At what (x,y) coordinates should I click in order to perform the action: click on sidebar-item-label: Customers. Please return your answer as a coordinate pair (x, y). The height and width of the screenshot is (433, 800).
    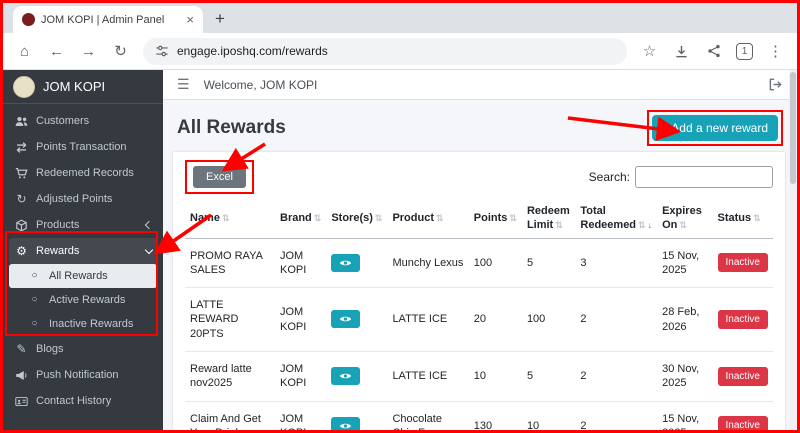
    Looking at the image, I should click on (63, 121).